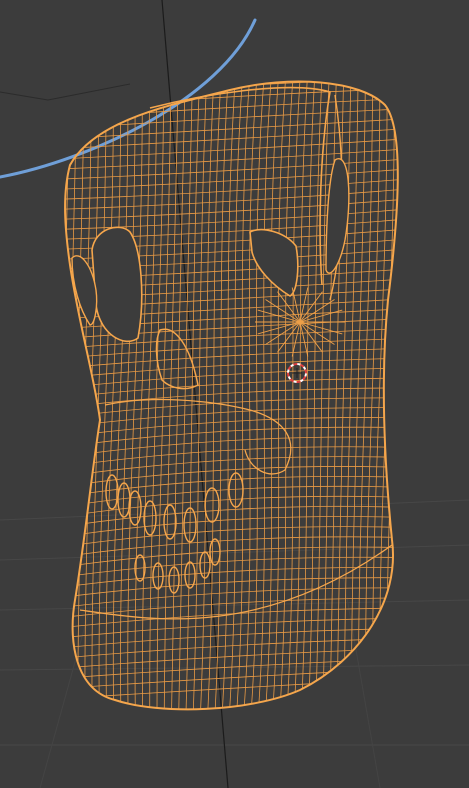 The width and height of the screenshot is (469, 788). I want to click on right-eye-socket, so click(274, 262).